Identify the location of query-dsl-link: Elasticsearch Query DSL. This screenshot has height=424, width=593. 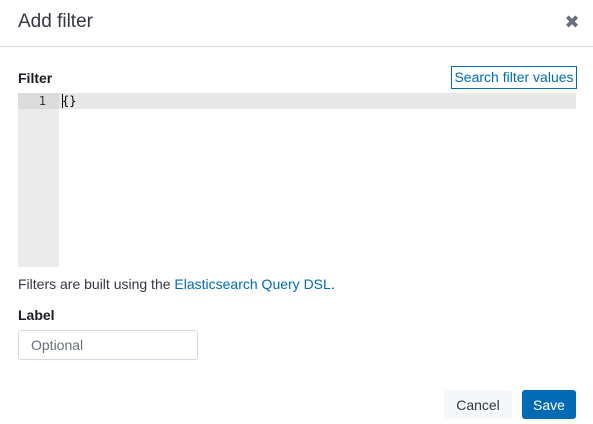
(252, 284).